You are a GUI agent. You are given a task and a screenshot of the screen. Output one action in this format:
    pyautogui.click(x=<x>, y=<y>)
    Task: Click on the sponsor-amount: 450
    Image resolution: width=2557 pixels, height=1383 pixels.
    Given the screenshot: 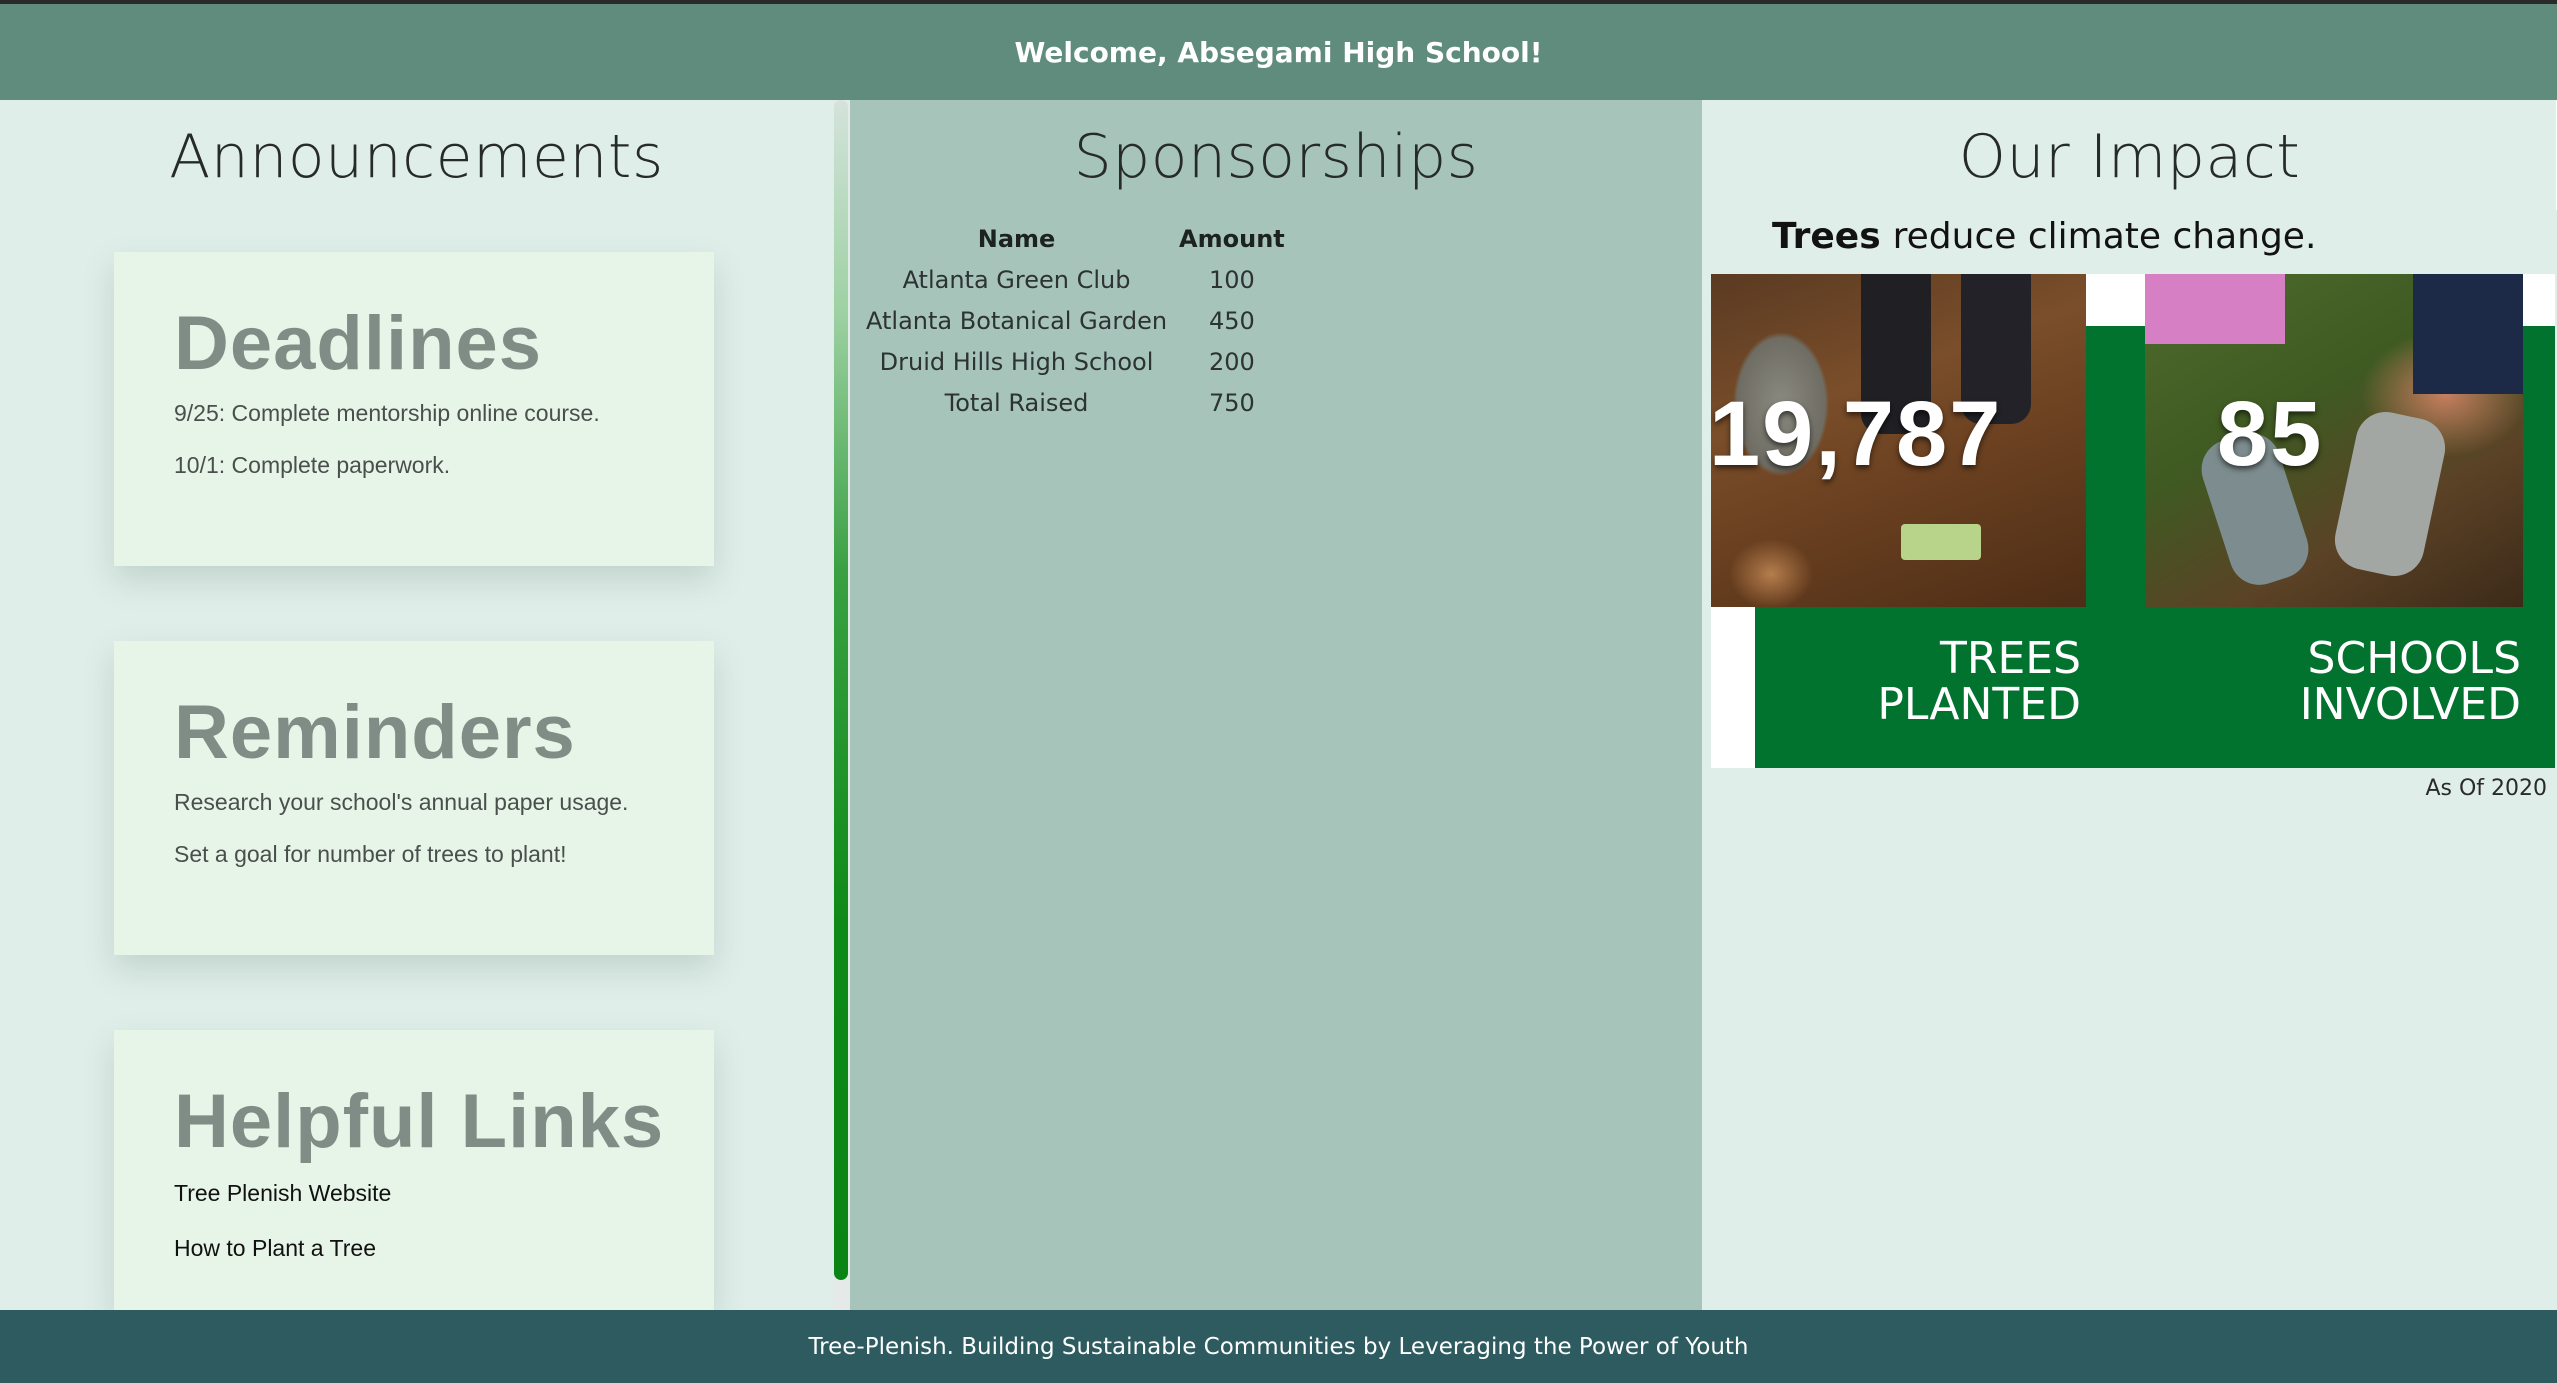 What is the action you would take?
    pyautogui.click(x=1232, y=320)
    